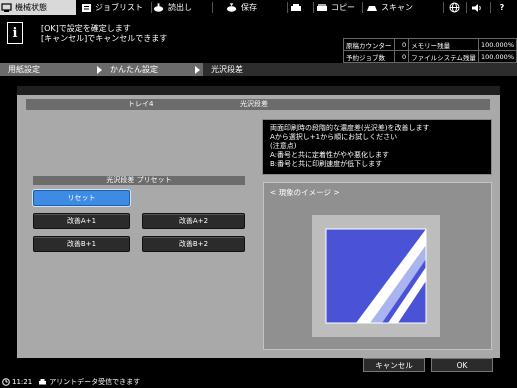 This screenshot has width=517, height=388. I want to click on top-tab-bar: 機械状態 ジョブリスト 読出し 保存 コピー スキャン ?, so click(258, 7).